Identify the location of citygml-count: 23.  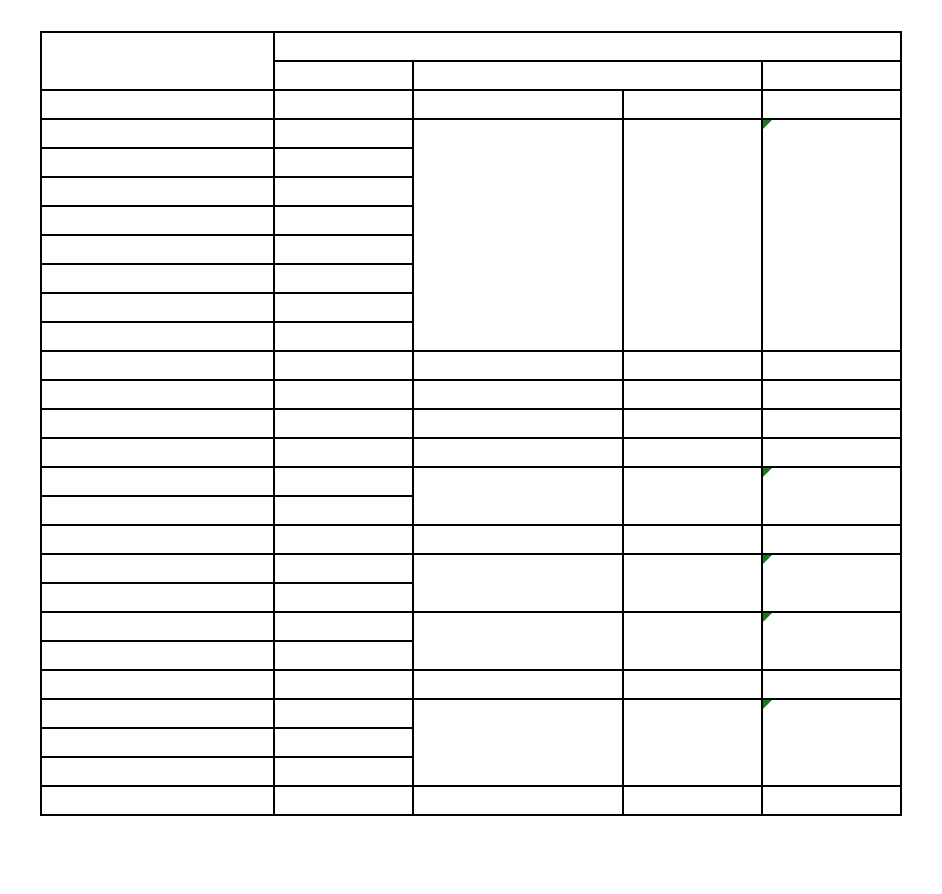
(692, 800).